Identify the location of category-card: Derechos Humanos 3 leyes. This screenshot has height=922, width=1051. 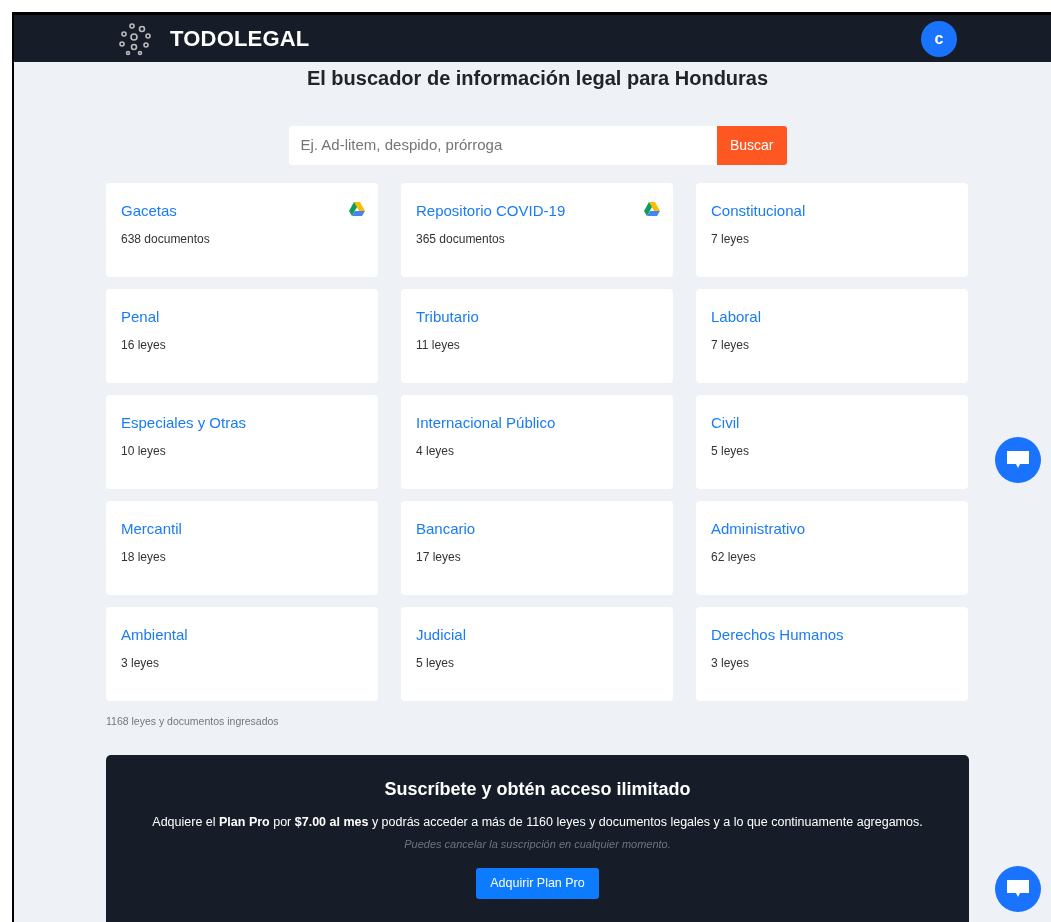
(832, 653).